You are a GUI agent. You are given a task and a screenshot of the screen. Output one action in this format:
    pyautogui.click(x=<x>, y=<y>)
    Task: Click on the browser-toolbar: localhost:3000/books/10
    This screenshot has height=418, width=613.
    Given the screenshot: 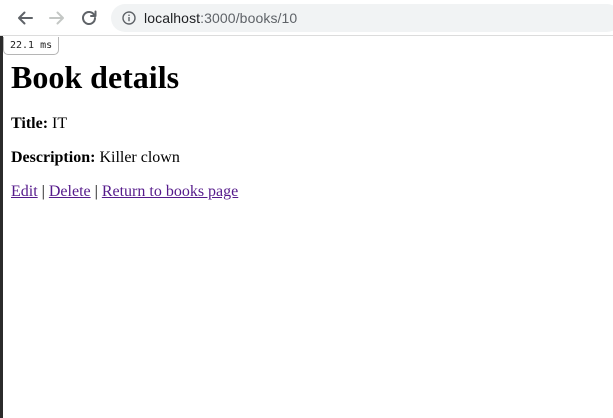 What is the action you would take?
    pyautogui.click(x=306, y=18)
    